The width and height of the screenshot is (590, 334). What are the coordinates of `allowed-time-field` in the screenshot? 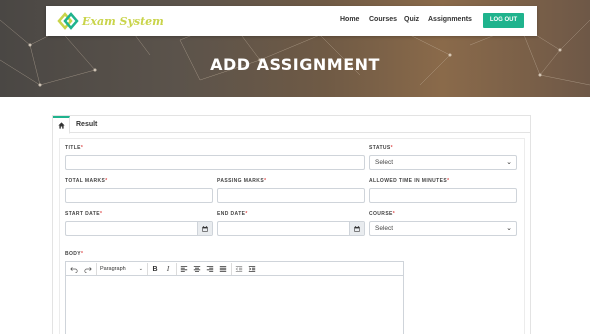 It's located at (443, 198).